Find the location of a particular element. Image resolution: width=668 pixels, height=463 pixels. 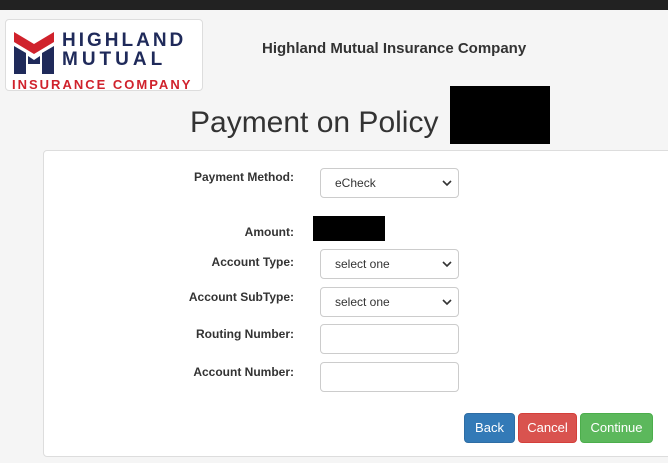

back-button: Back is located at coordinates (489, 428).